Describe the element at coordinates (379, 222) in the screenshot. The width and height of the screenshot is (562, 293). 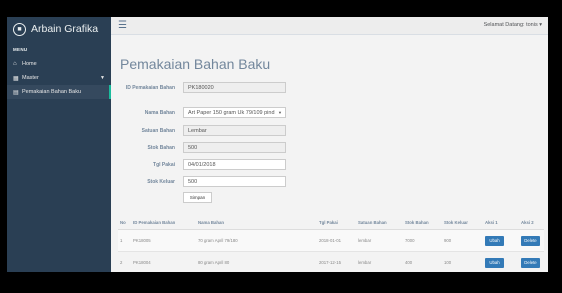
I see `col-satuan: Satuan Bahan` at that location.